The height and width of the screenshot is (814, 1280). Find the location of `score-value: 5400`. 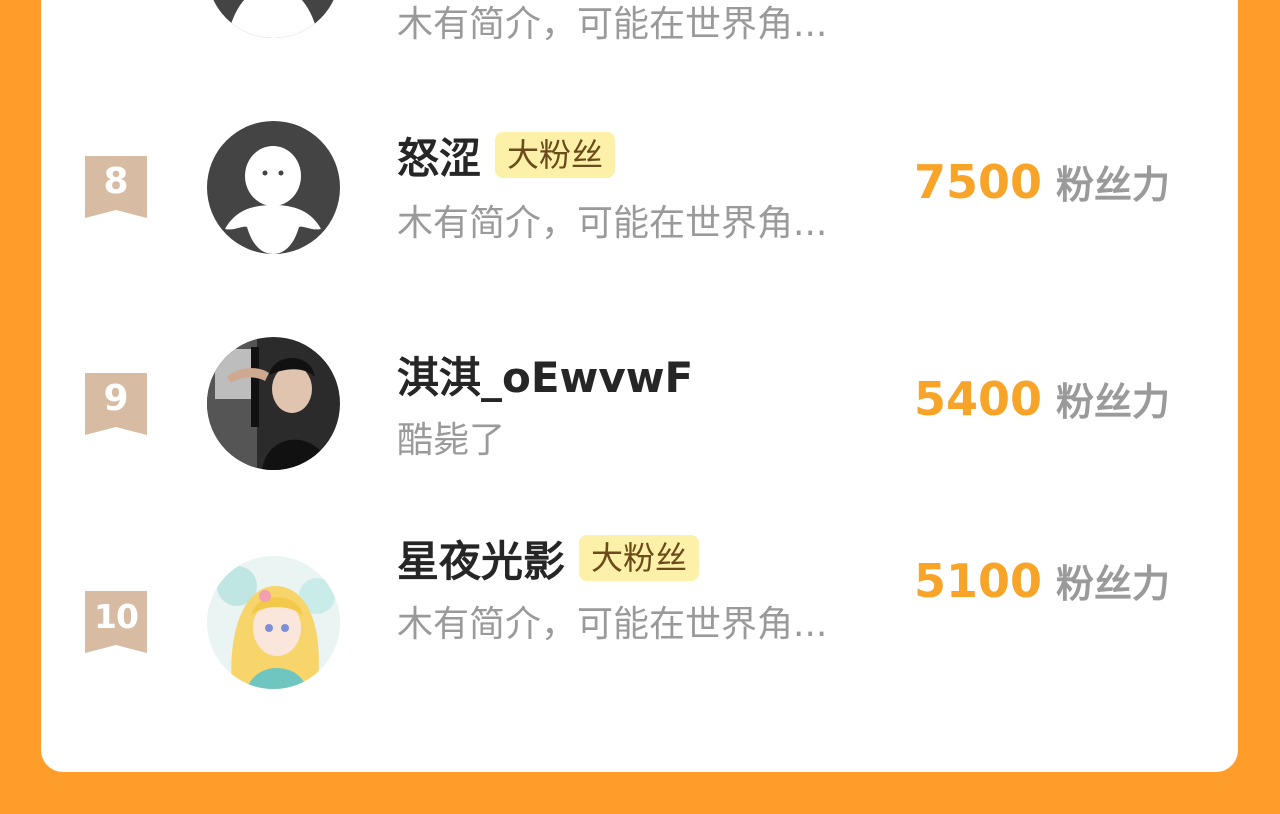

score-value: 5400 is located at coordinates (977, 399).